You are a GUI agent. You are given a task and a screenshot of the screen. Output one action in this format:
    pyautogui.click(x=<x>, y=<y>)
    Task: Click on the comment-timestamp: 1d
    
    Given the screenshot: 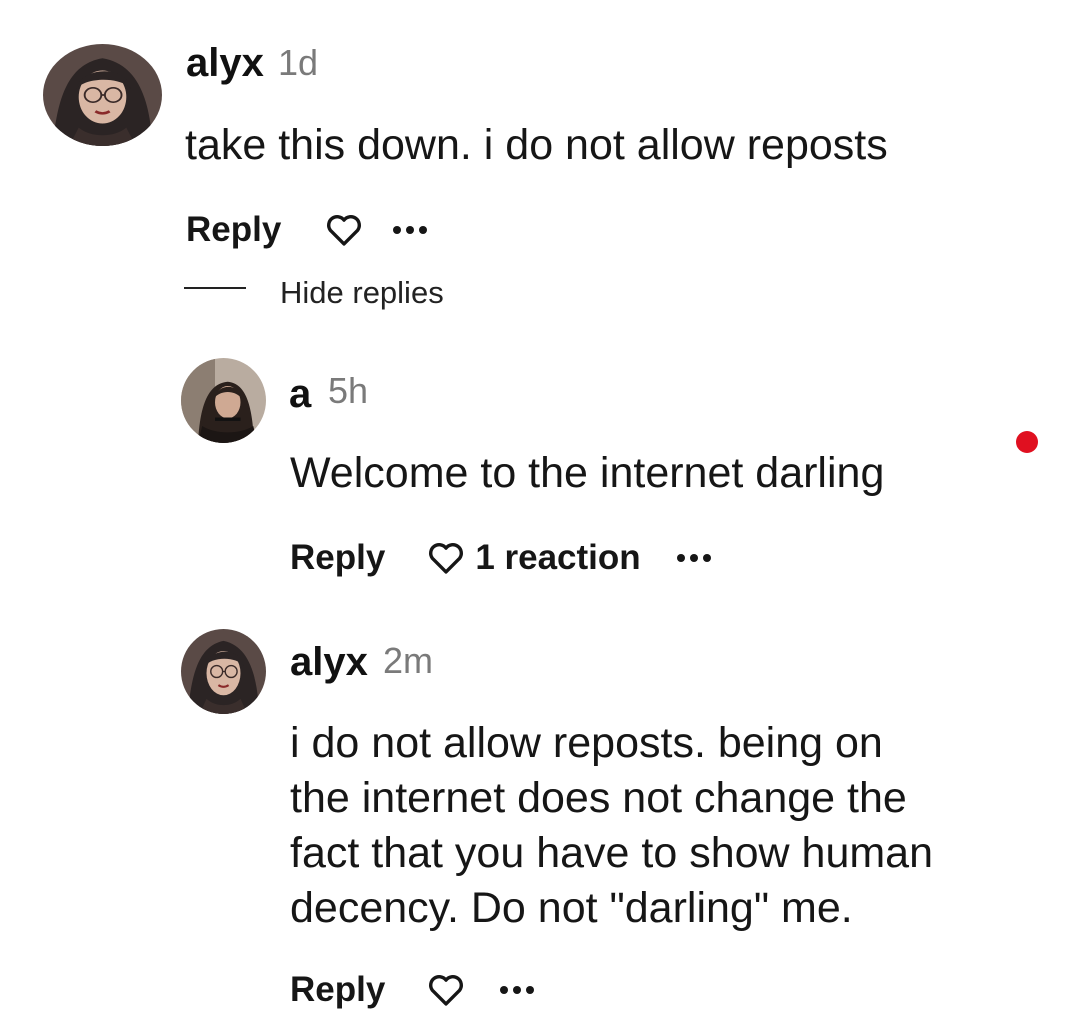 What is the action you would take?
    pyautogui.click(x=298, y=62)
    